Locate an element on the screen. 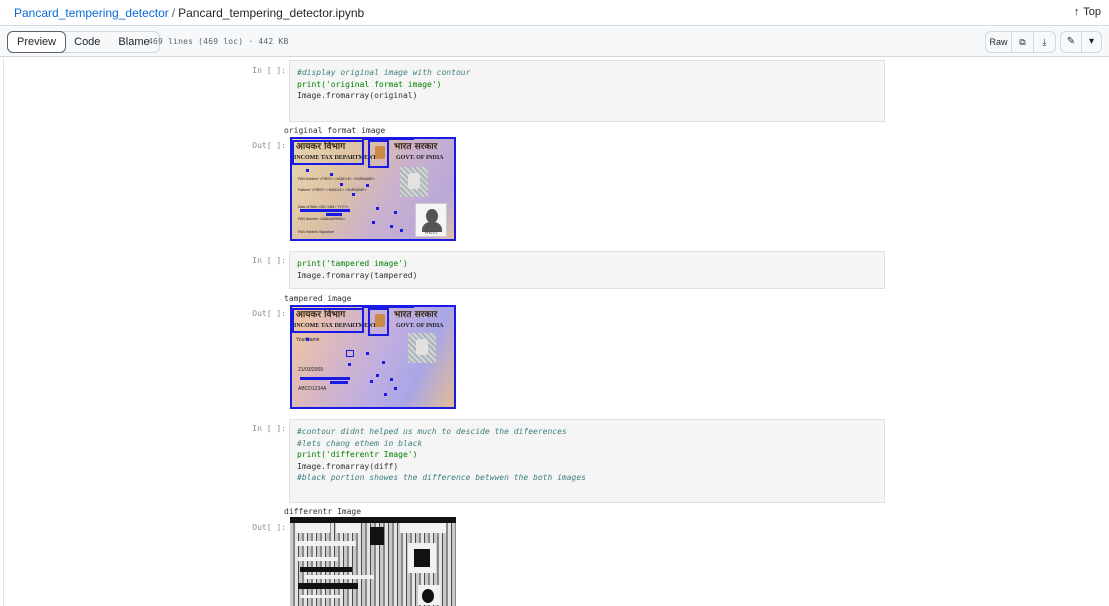 Image resolution: width=1109 pixels, height=606 pixels. raw-actions: Raw ⧉ ⤓ is located at coordinates (1020, 42).